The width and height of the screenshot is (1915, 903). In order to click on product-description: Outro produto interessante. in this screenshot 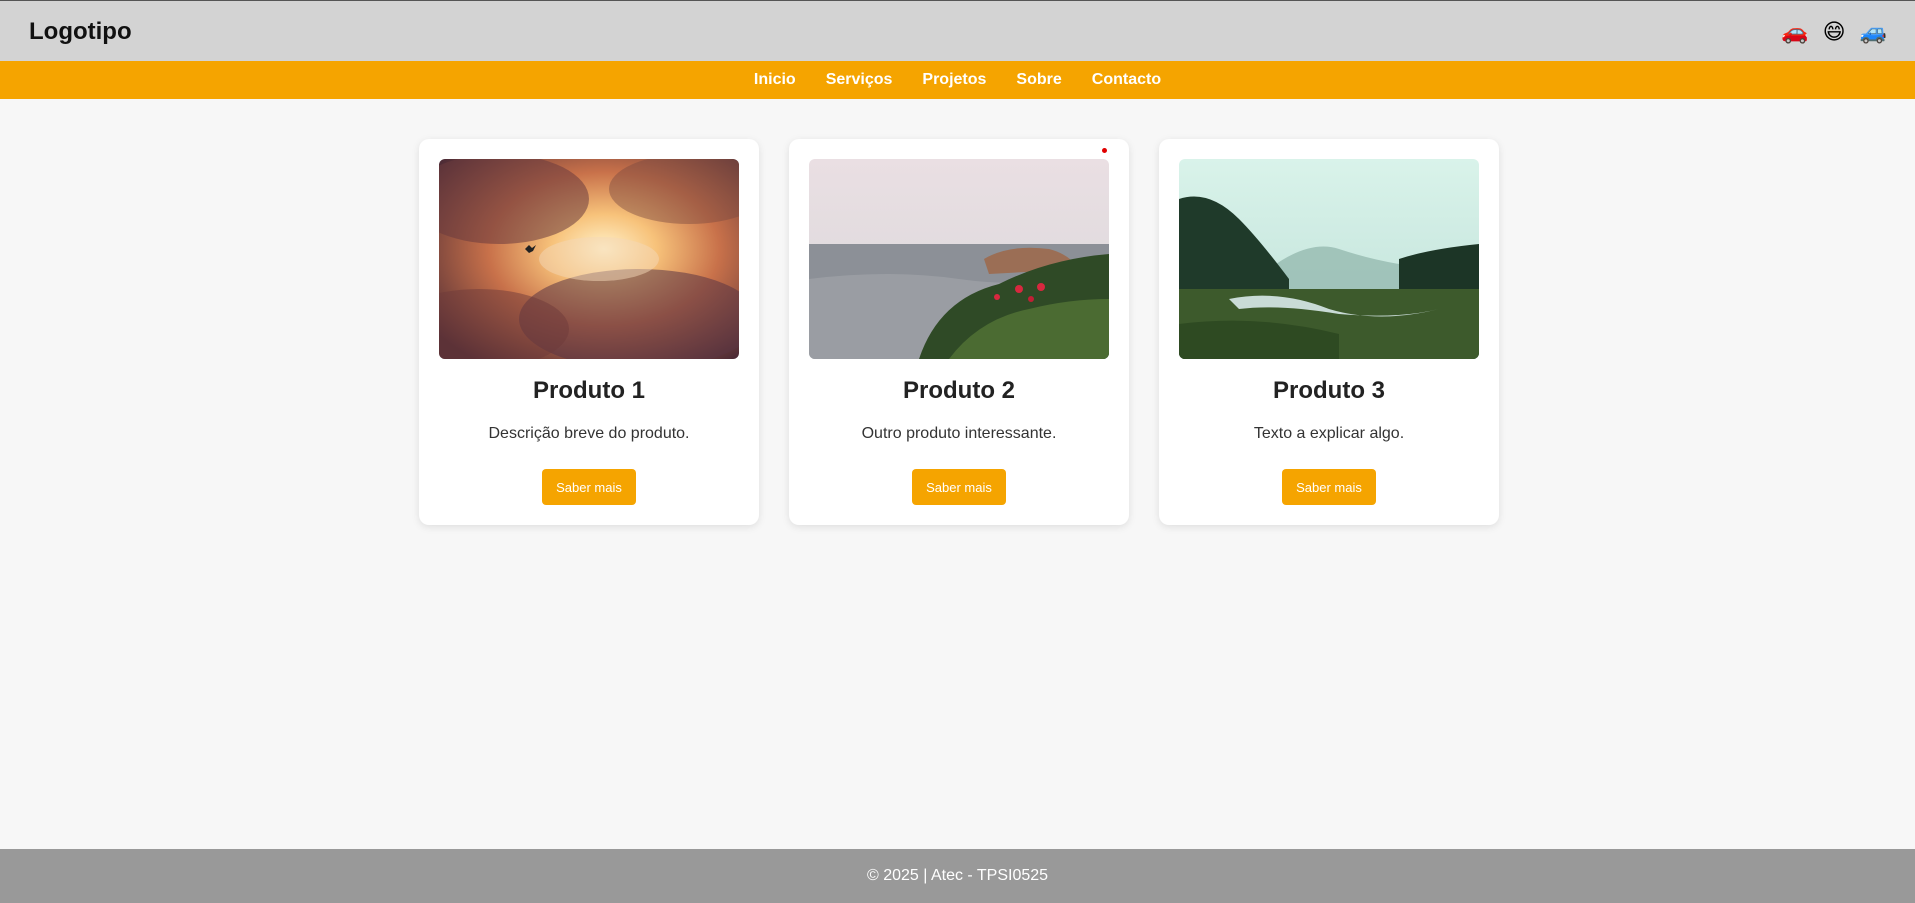, I will do `click(959, 433)`.